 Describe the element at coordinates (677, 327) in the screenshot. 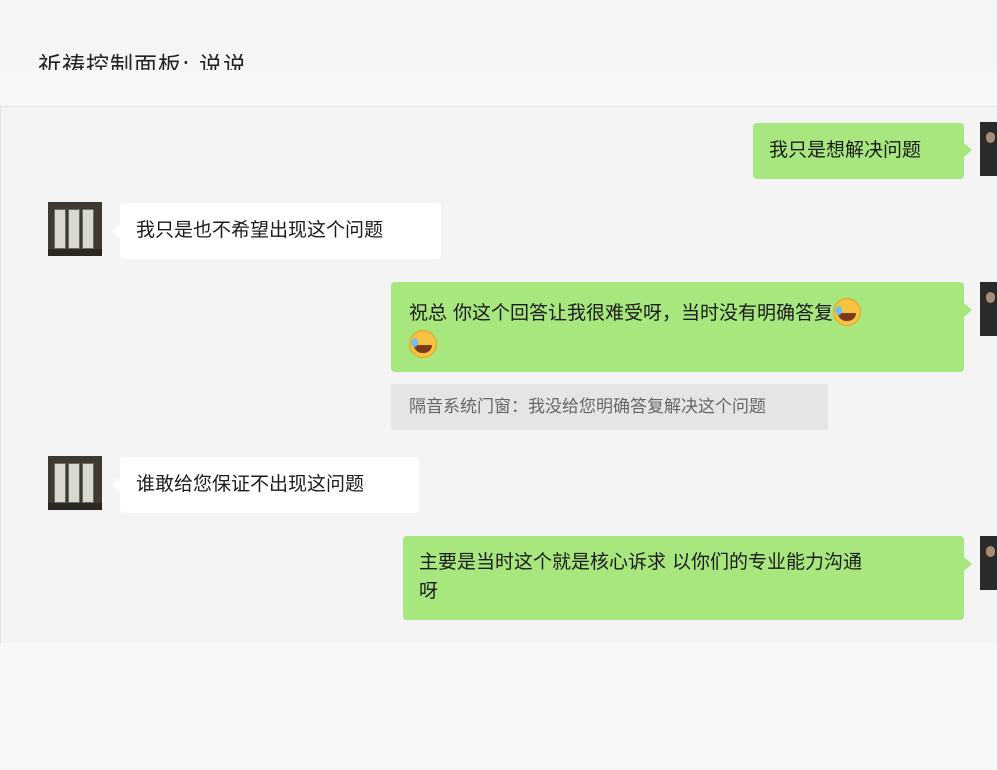

I see `message-bubble-sent: 祝总 你这个回答让我很难受呀，当时没有明确答复` at that location.